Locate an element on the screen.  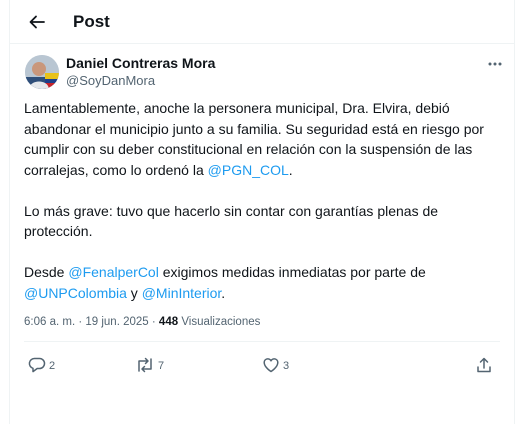
post-date: 19 jun. 2025 is located at coordinates (116, 322).